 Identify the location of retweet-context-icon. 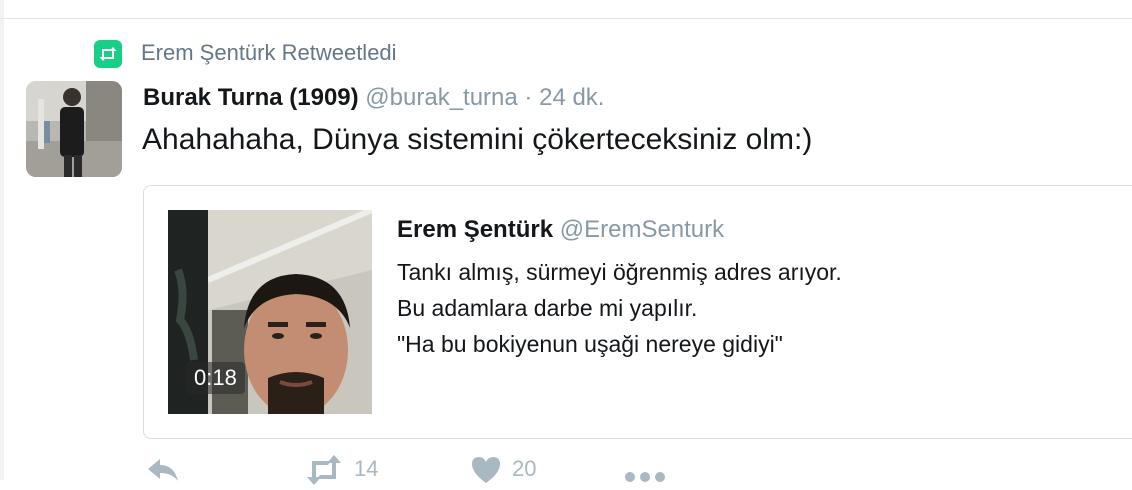
(108, 54).